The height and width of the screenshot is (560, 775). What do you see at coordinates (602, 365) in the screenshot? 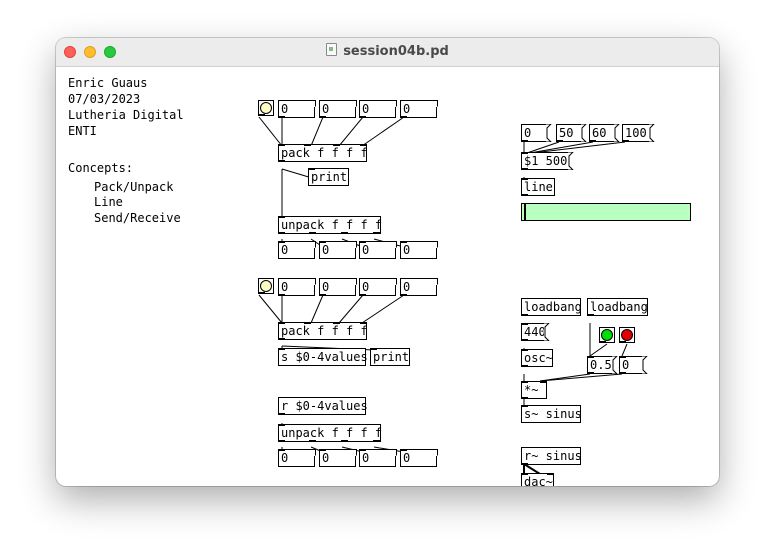
I see `message-box-gain: 0.5` at bounding box center [602, 365].